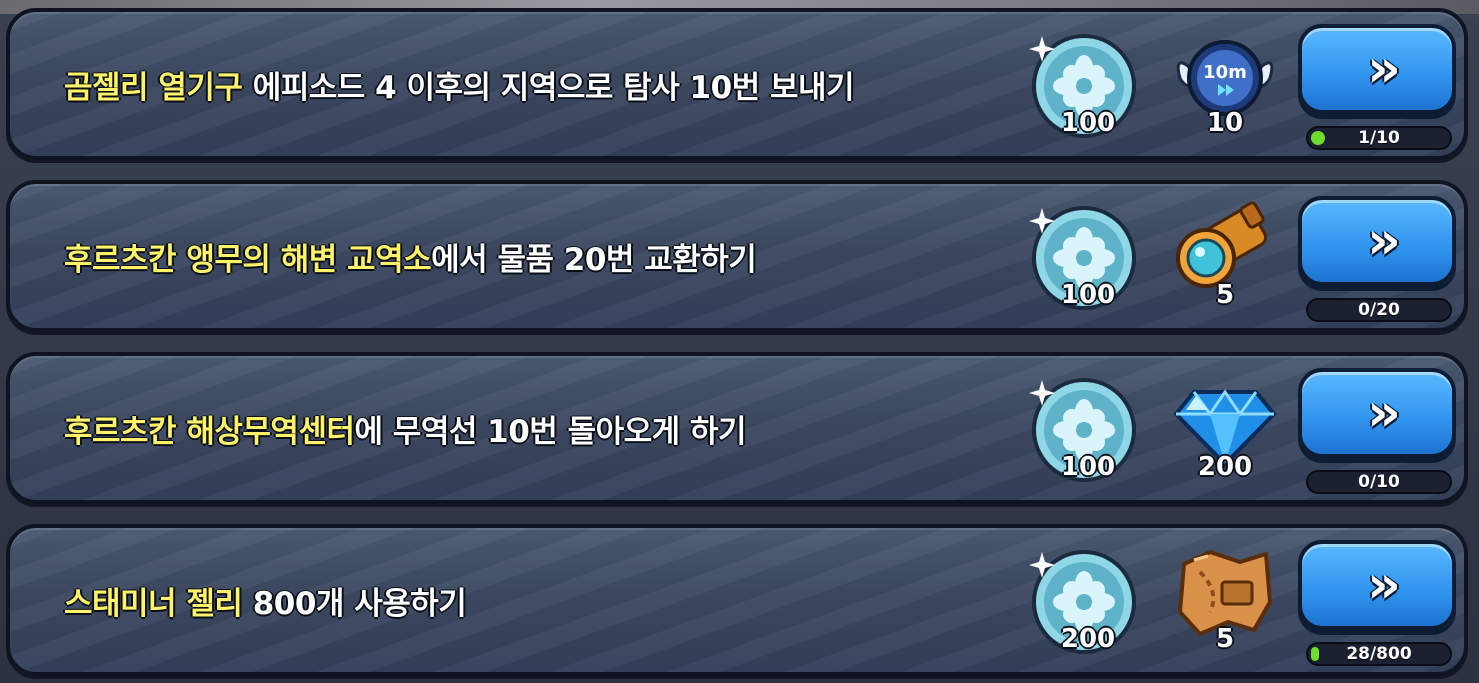 The width and height of the screenshot is (1479, 683). I want to click on quest-description: 곰젤리 열기구 에피소드 4 이후의 지역으로 탐사 10번 보내기, so click(459, 84).